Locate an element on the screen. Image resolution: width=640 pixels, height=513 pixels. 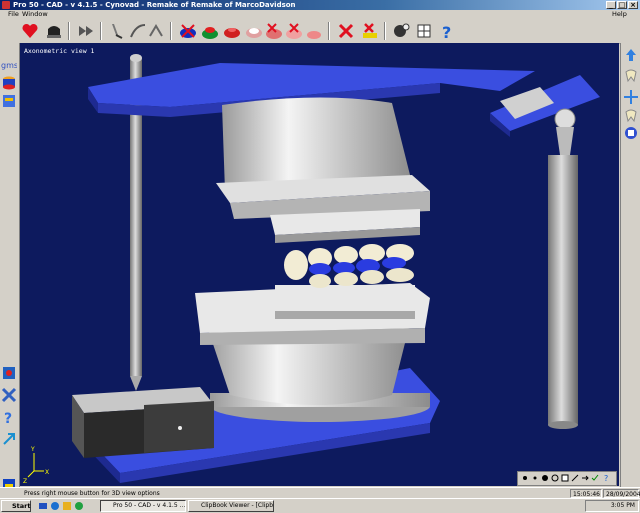
maximize-button: □ is located at coordinates (622, 5).